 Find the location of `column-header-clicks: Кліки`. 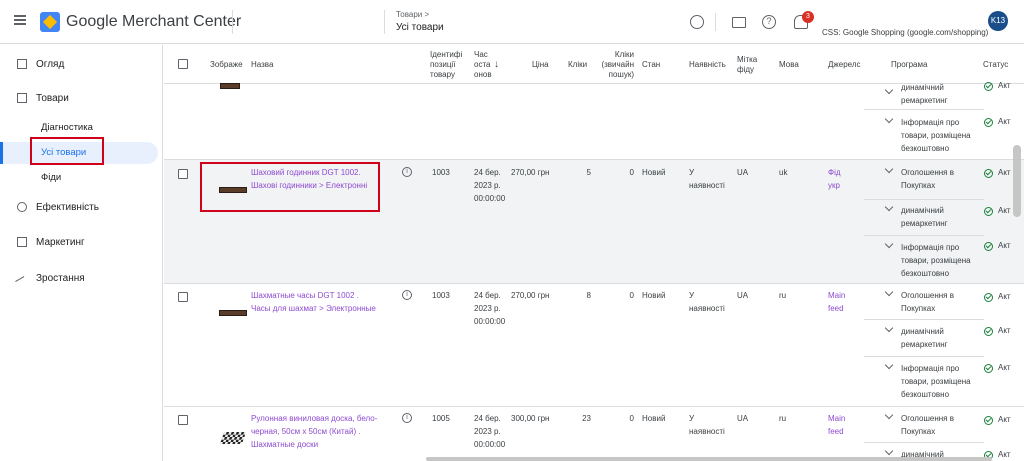

column-header-clicks: Кліки is located at coordinates (577, 65).